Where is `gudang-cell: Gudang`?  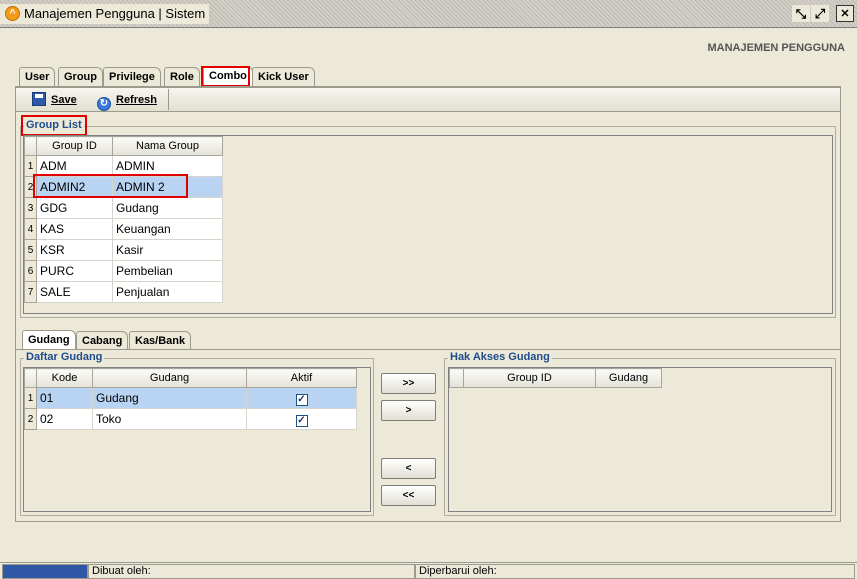
gudang-cell: Gudang is located at coordinates (169, 398).